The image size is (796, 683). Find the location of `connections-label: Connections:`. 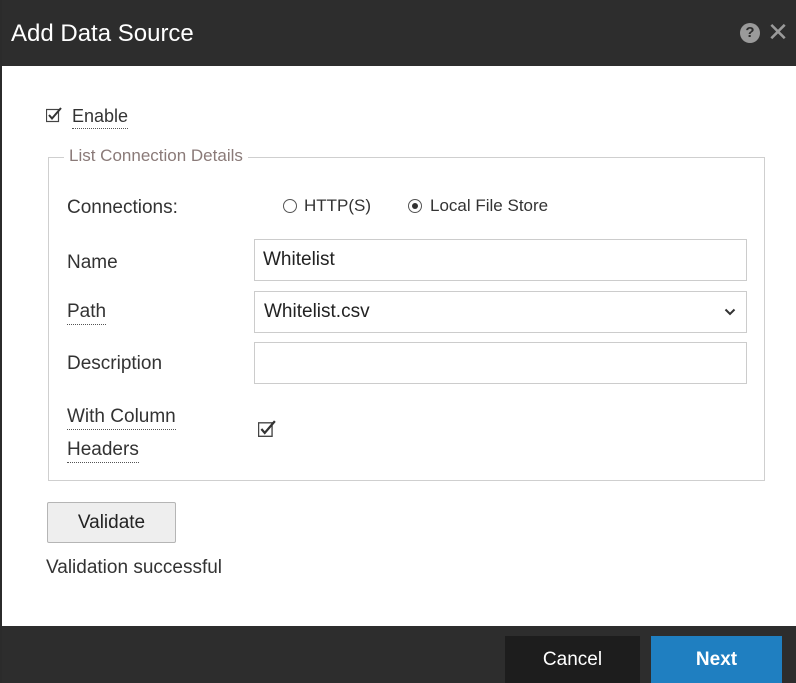

connections-label: Connections: is located at coordinates (122, 207).